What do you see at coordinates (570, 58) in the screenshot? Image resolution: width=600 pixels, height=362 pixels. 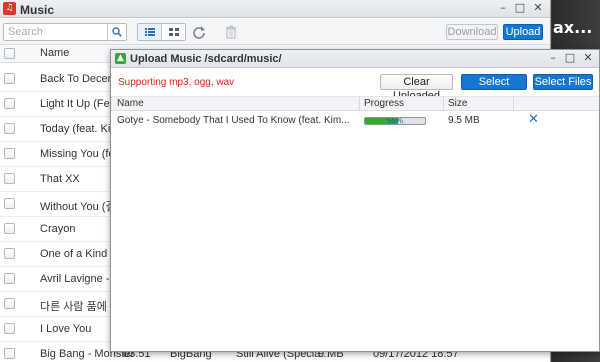 I see `dialog-maximize-button: □` at bounding box center [570, 58].